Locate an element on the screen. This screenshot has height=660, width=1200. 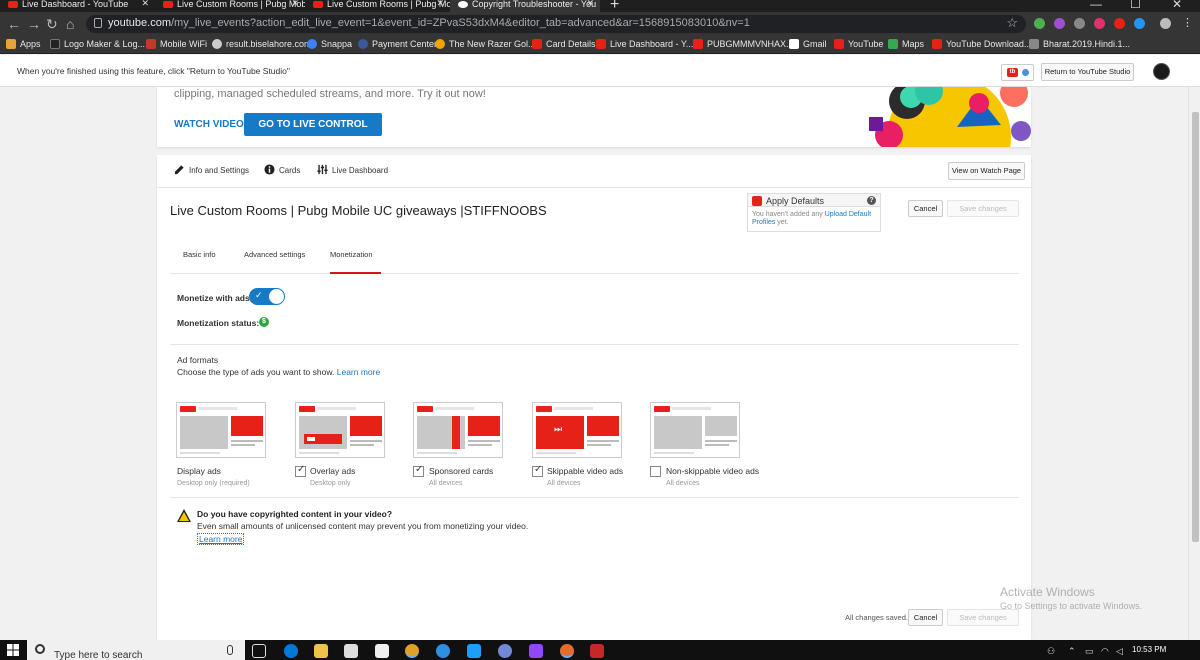
display-ads-sub: Desktop only (required) is located at coordinates (213, 483).